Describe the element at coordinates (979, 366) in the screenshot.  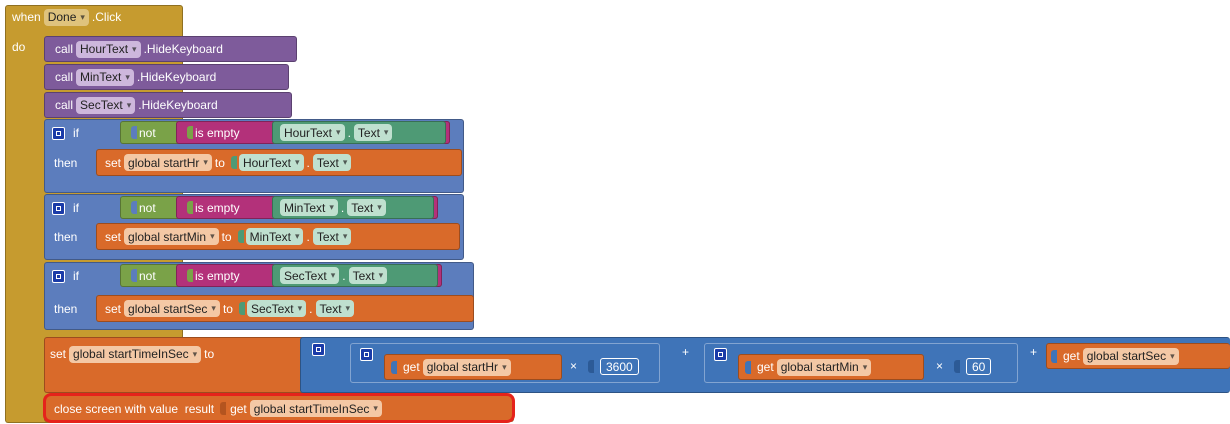
I see `number-60: 60` at that location.